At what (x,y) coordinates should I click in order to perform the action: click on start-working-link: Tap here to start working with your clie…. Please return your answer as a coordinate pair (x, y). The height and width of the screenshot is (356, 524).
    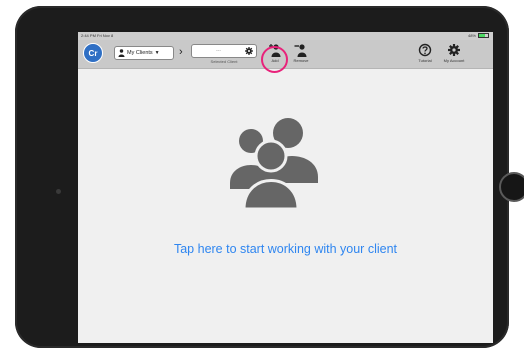
    Looking at the image, I should click on (285, 249).